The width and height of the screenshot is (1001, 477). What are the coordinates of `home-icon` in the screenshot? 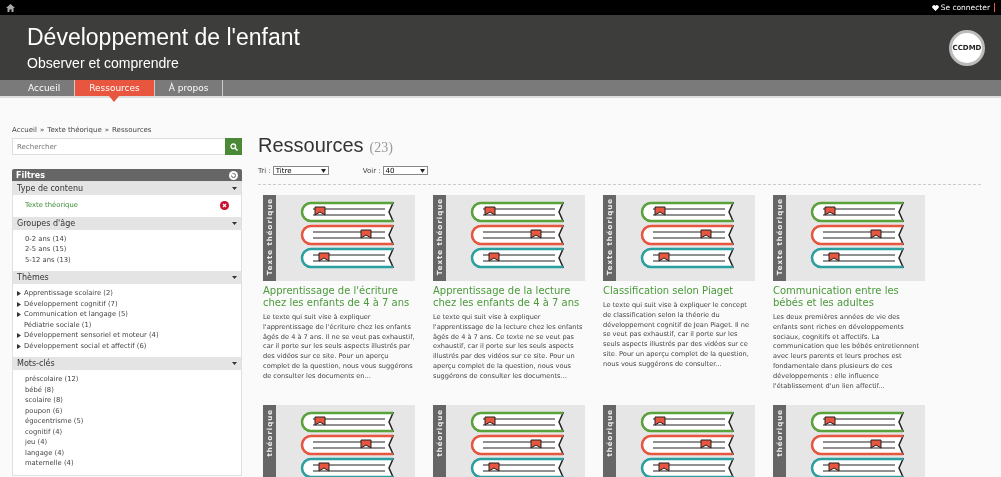 It's located at (10, 7).